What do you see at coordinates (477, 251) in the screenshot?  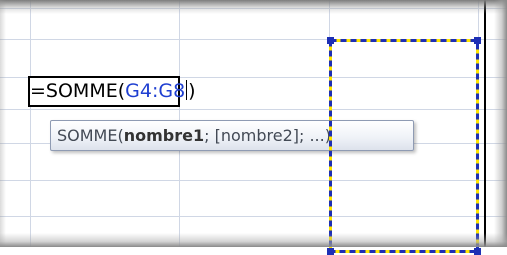 I see `resize-handle-bottom-right` at bounding box center [477, 251].